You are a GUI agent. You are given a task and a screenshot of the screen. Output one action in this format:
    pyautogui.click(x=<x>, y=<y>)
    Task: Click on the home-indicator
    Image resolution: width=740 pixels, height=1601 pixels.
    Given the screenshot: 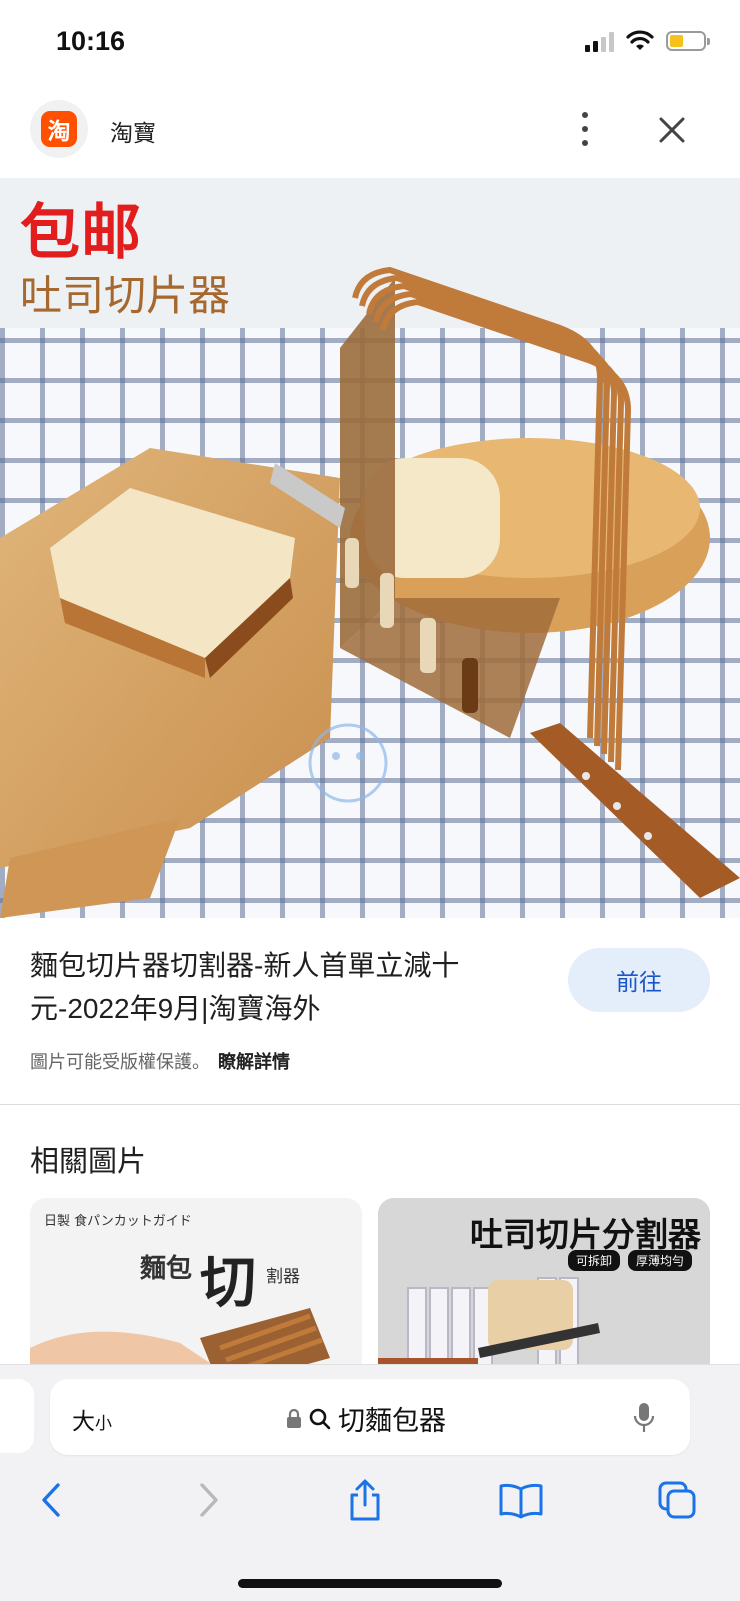 What is the action you would take?
    pyautogui.click(x=370, y=1583)
    